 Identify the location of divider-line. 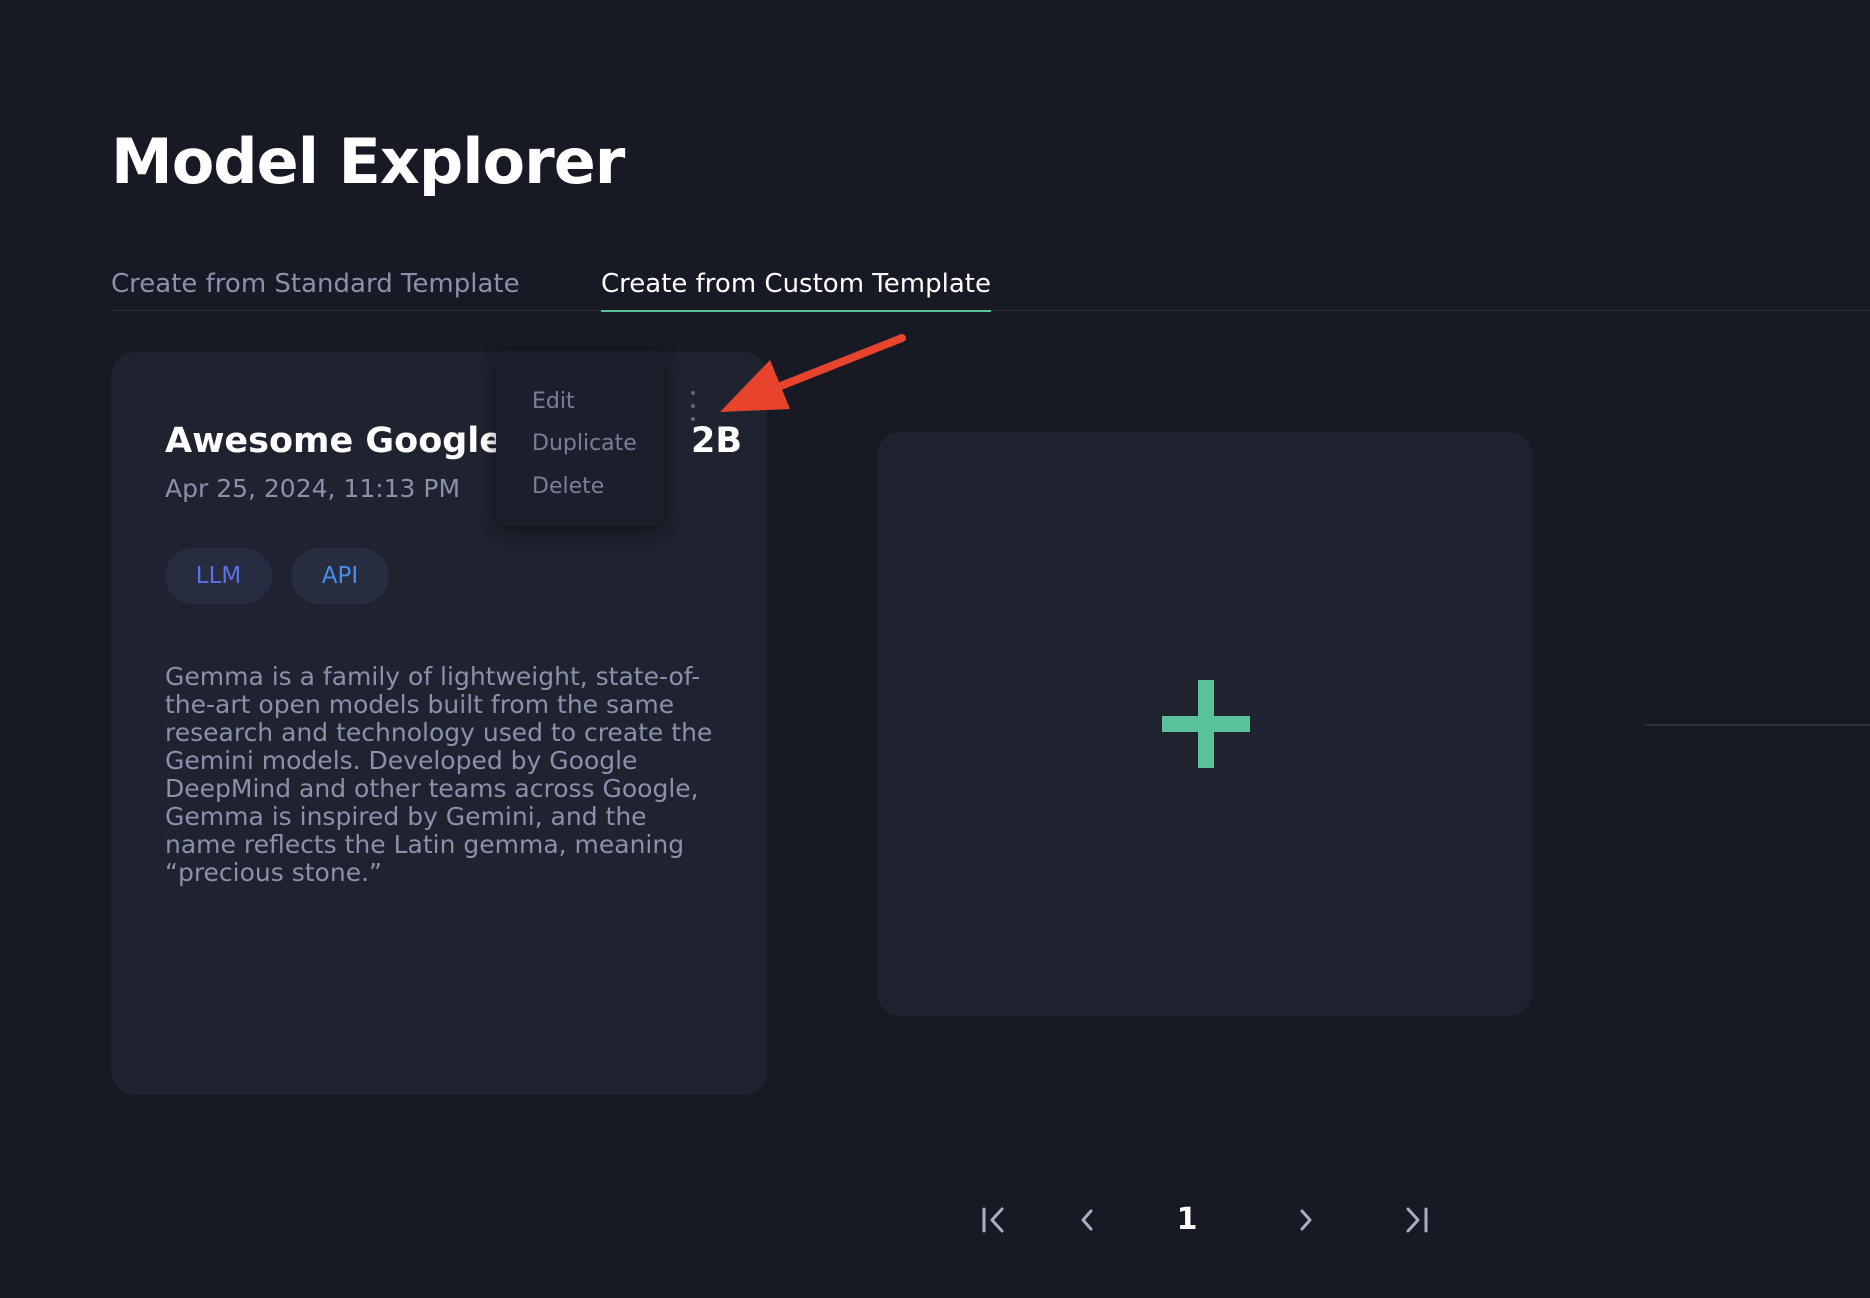
(1757, 725).